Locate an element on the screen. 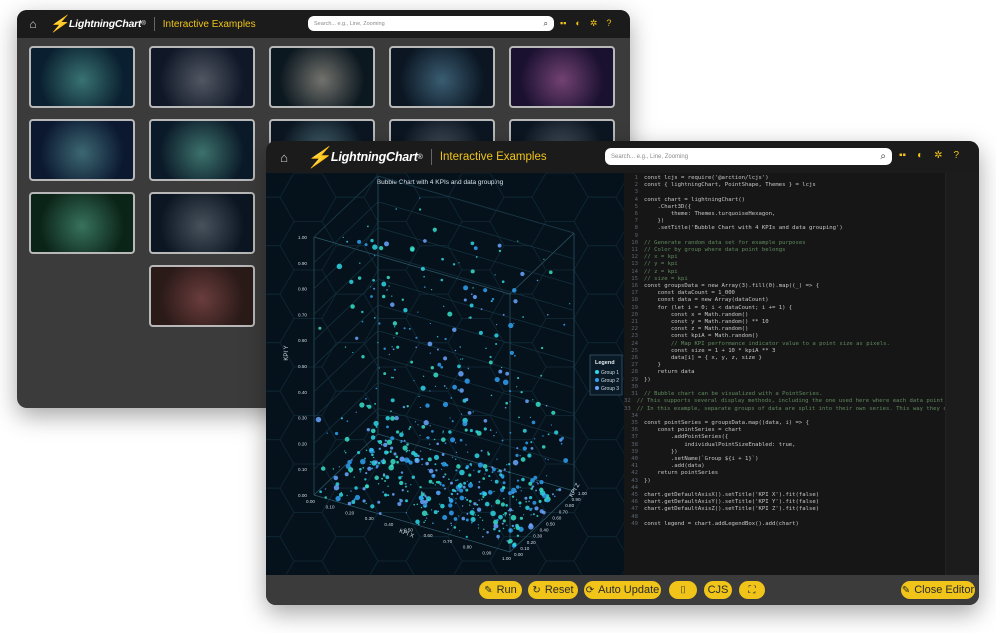 This screenshot has height=633, width=996. code-line: 6 theme: Themes.turquoiseHexagon, is located at coordinates (801, 214).